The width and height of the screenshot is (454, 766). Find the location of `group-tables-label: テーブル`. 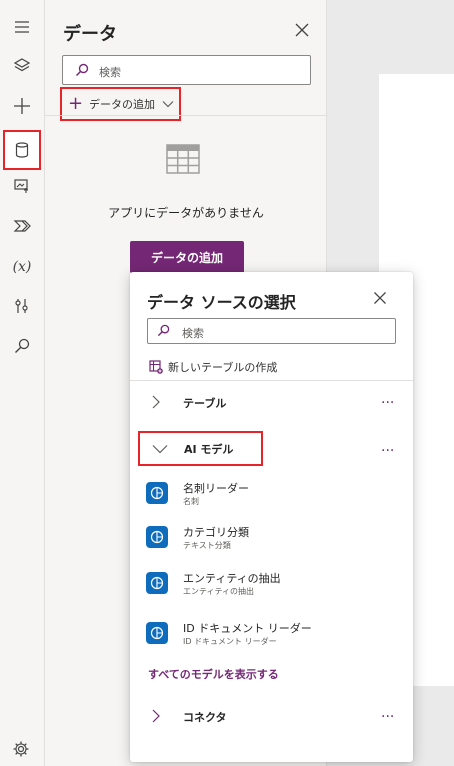

group-tables-label: テーブル is located at coordinates (205, 403).